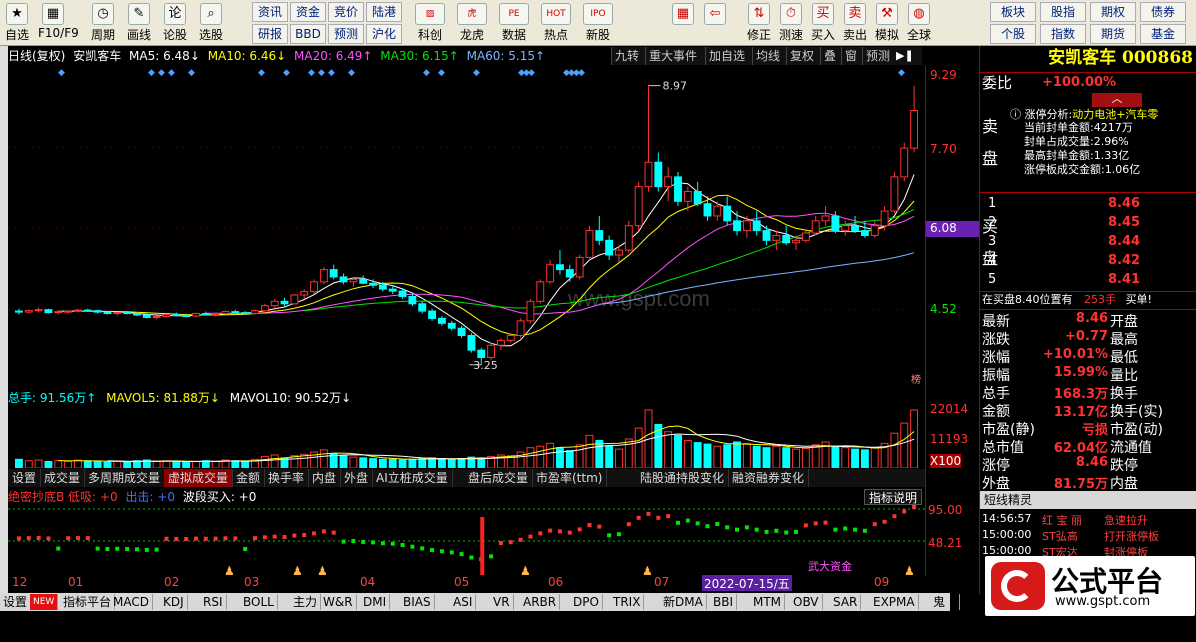  What do you see at coordinates (627, 602) in the screenshot?
I see `indicator-tab-15: TRIX` at bounding box center [627, 602].